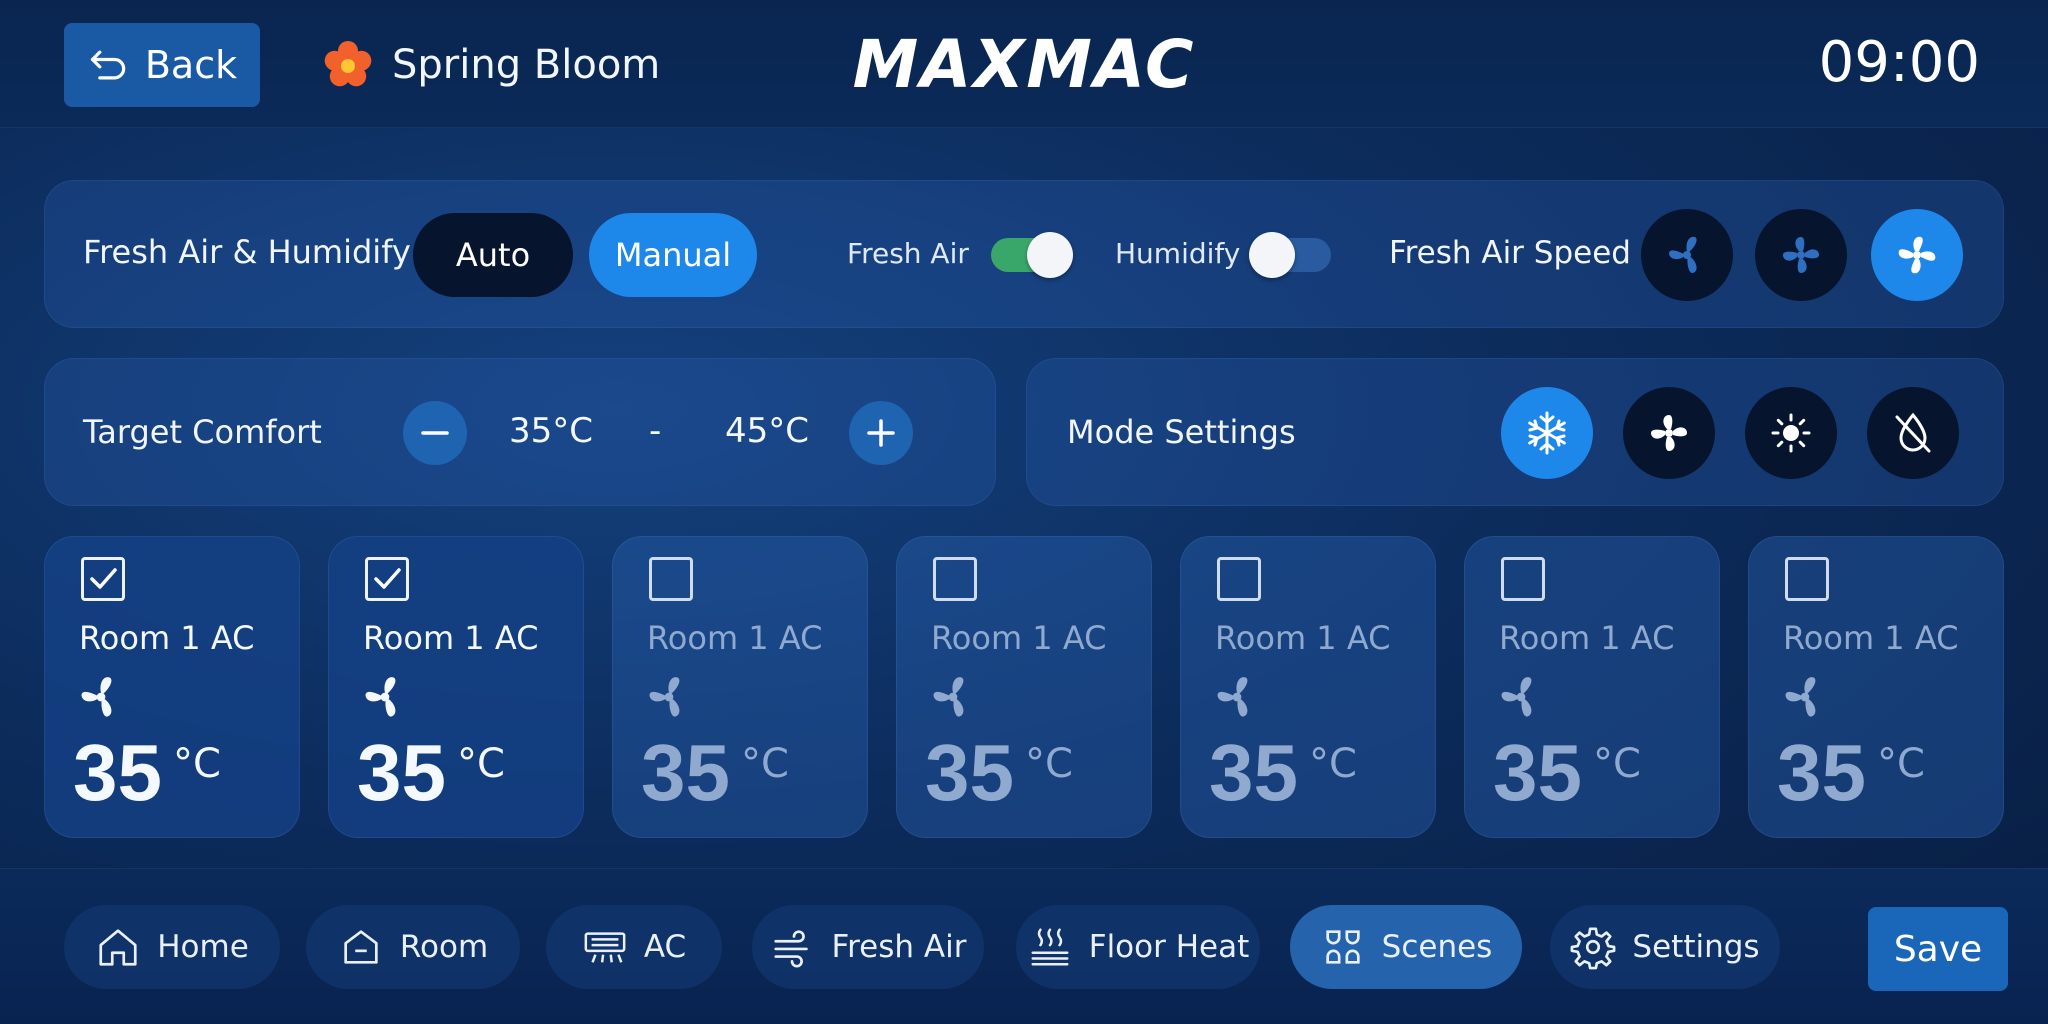 The width and height of the screenshot is (2048, 1024). I want to click on auto-button: Auto, so click(493, 255).